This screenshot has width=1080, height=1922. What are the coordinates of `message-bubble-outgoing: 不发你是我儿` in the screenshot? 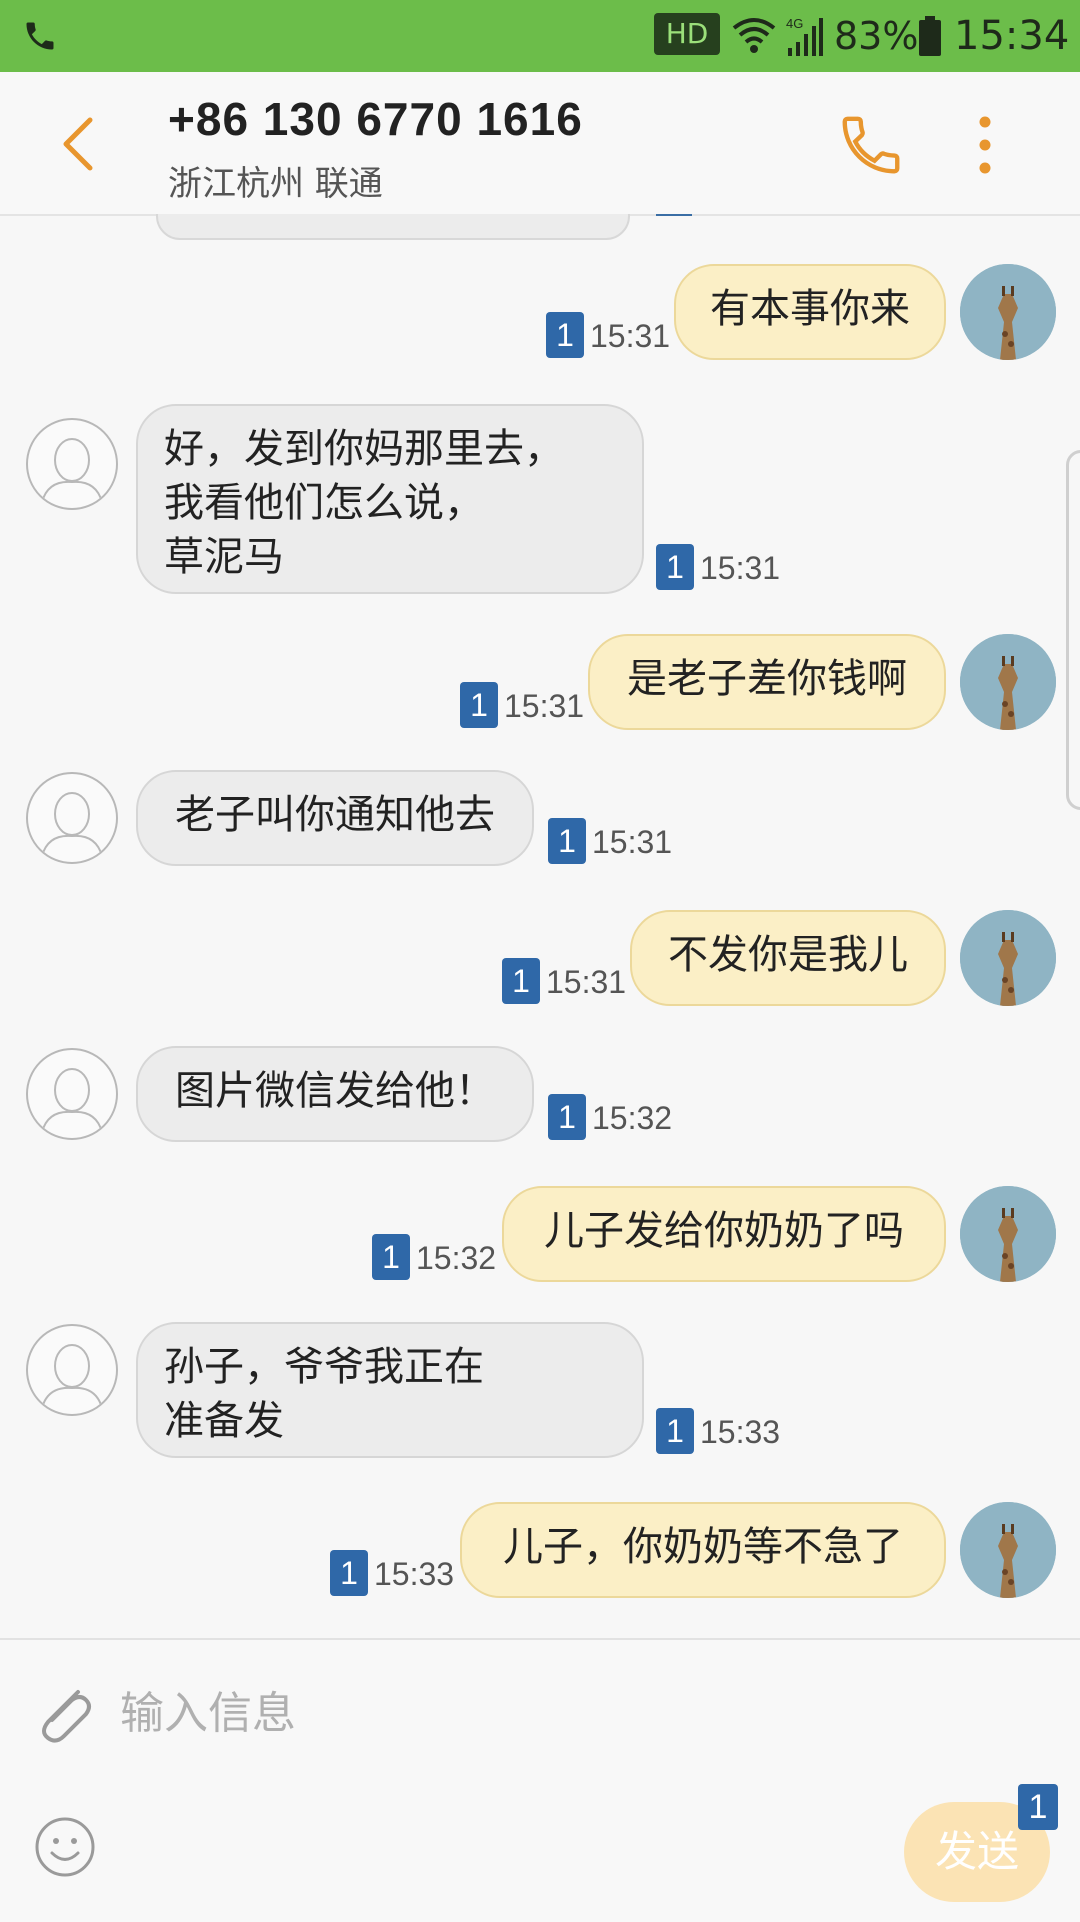 It's located at (788, 958).